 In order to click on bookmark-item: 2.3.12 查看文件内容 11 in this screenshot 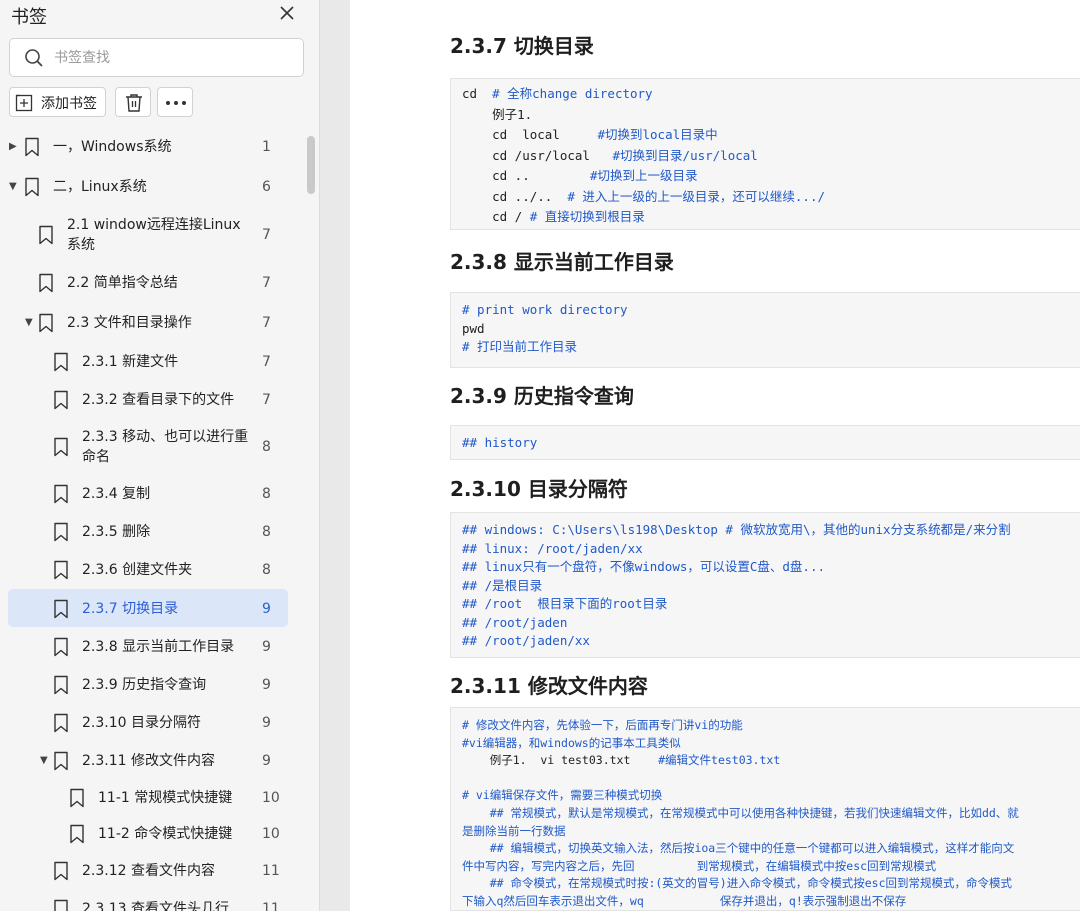, I will do `click(150, 871)`.